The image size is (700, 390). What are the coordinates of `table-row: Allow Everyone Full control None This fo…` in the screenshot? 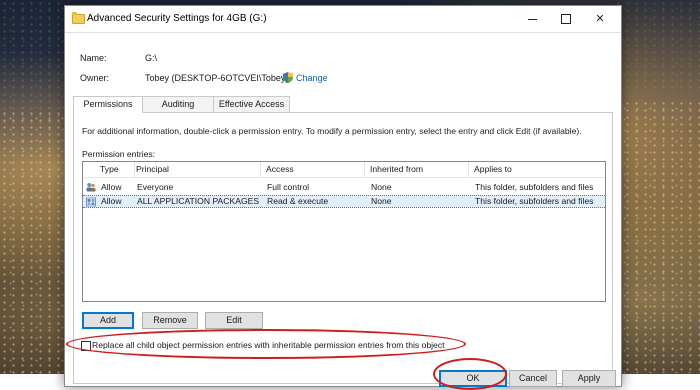 It's located at (344, 187).